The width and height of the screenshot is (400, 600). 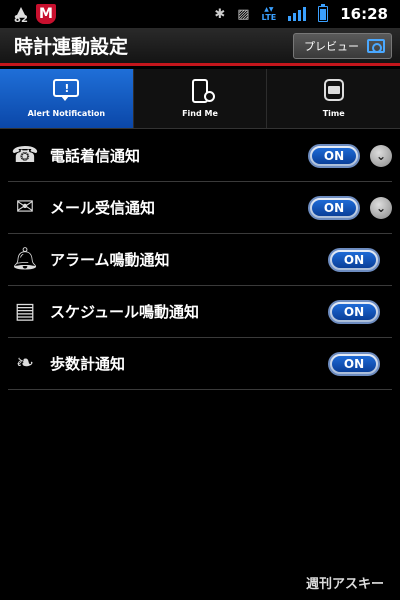 I want to click on item-label: スケジュール鳴動通知, so click(x=124, y=312).